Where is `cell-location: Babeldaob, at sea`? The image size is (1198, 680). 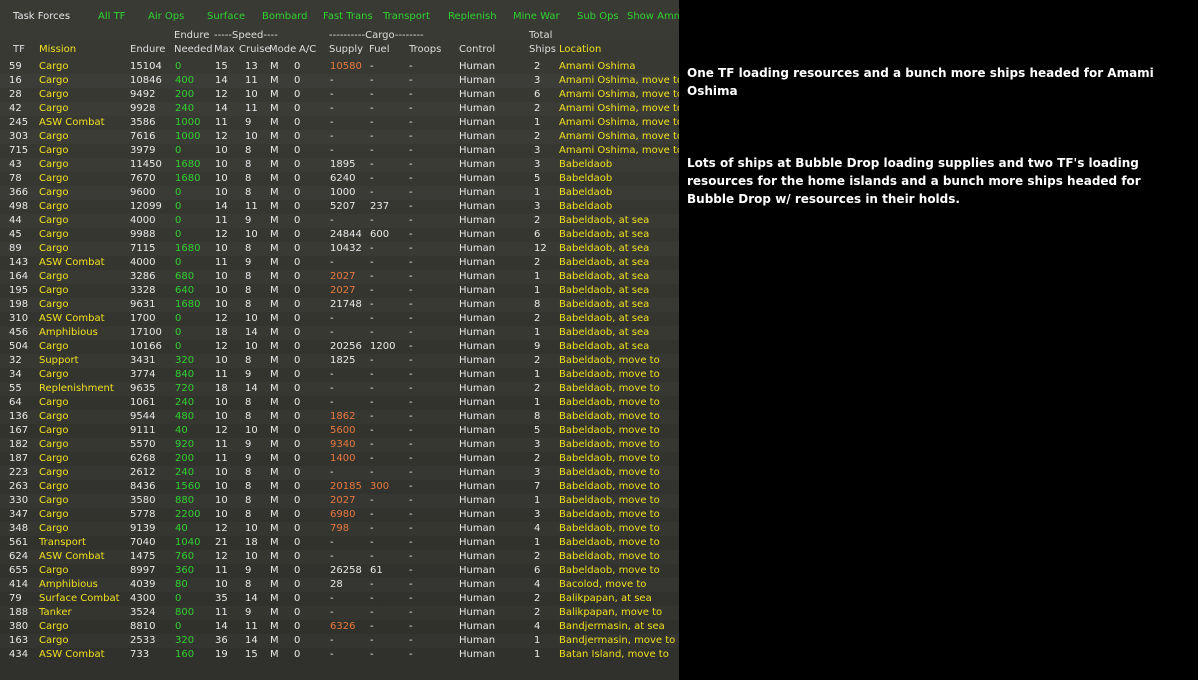 cell-location: Babeldaob, at sea is located at coordinates (604, 234).